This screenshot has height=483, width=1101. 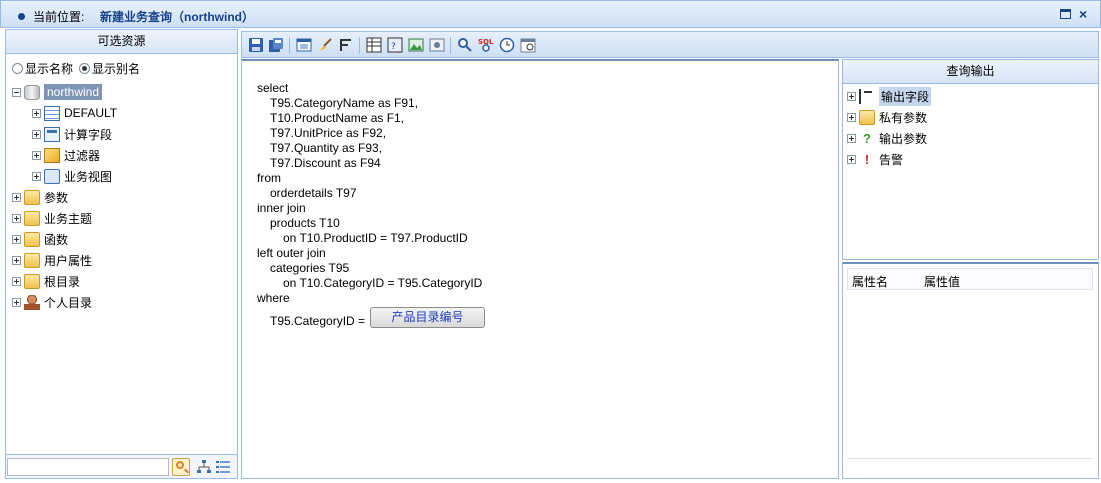 I want to click on fields-icon, so click(x=346, y=45).